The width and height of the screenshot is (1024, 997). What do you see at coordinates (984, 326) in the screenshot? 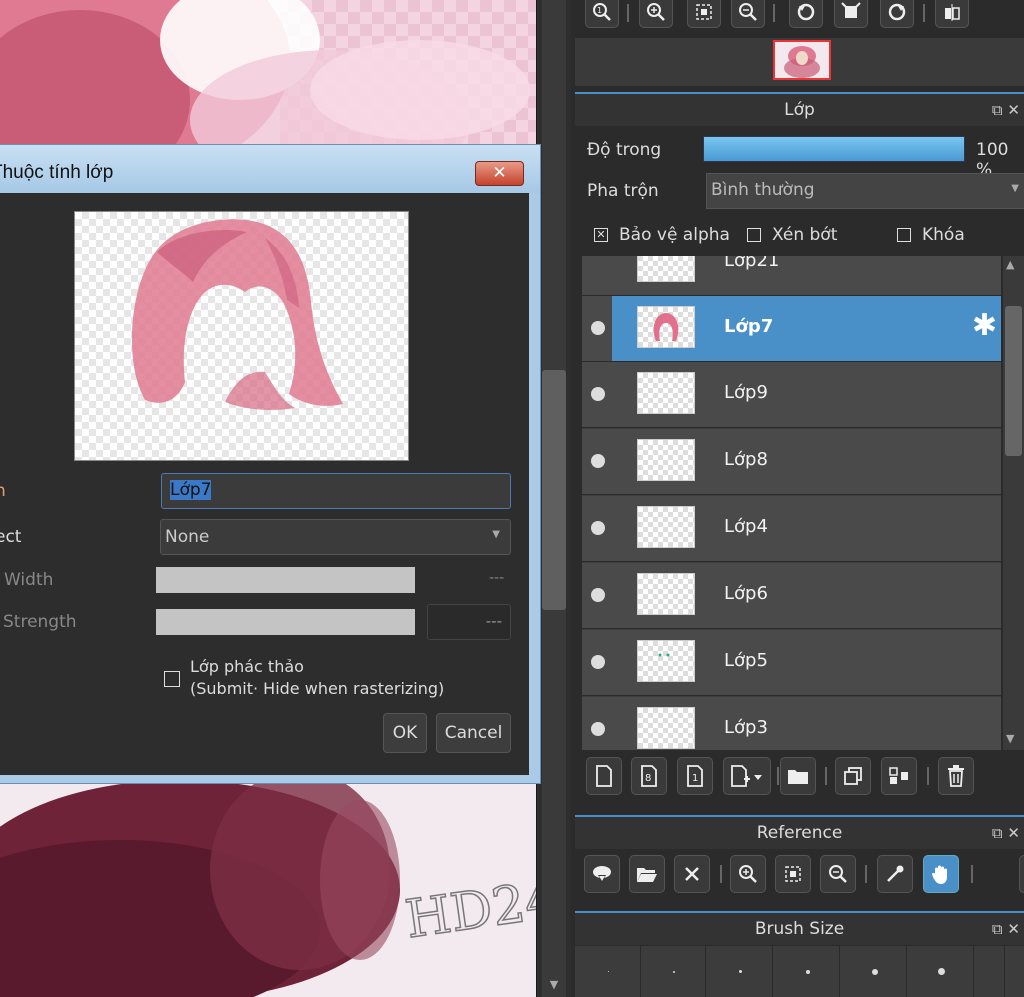
I see `gear-icon: ✱` at bounding box center [984, 326].